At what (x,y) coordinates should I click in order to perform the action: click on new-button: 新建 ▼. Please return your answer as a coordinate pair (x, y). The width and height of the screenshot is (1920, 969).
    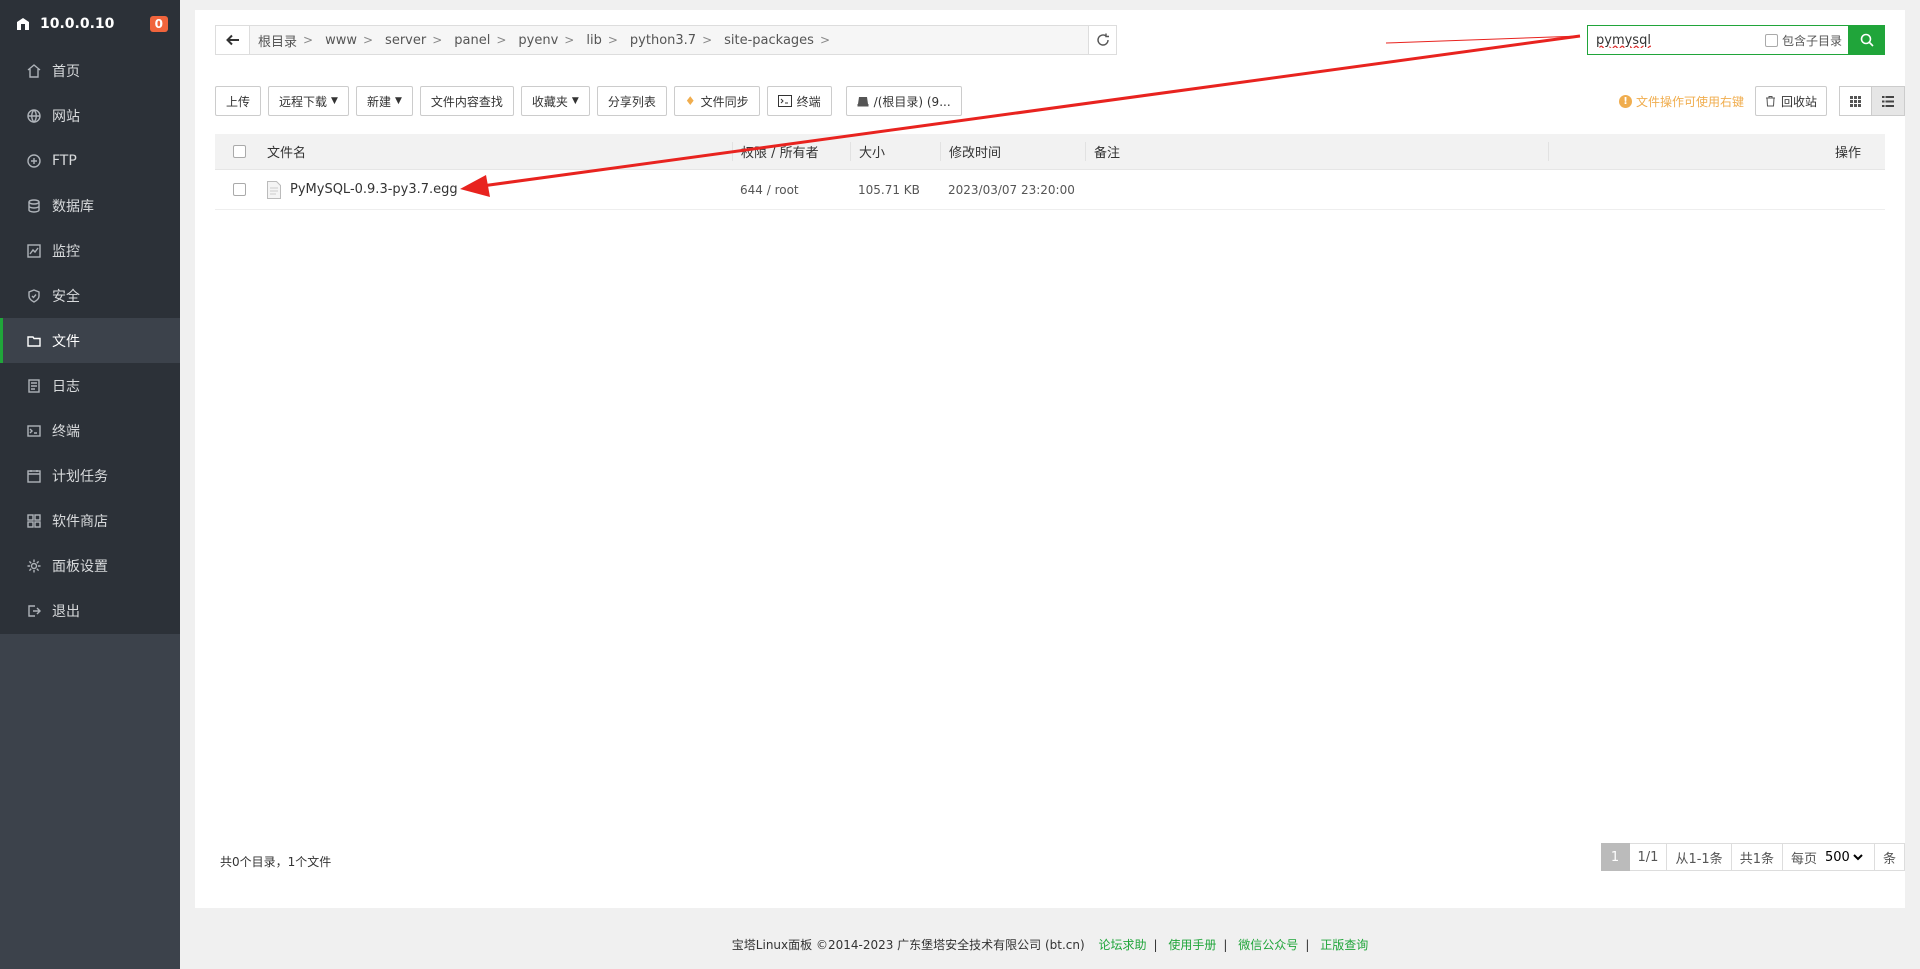
    Looking at the image, I should click on (384, 101).